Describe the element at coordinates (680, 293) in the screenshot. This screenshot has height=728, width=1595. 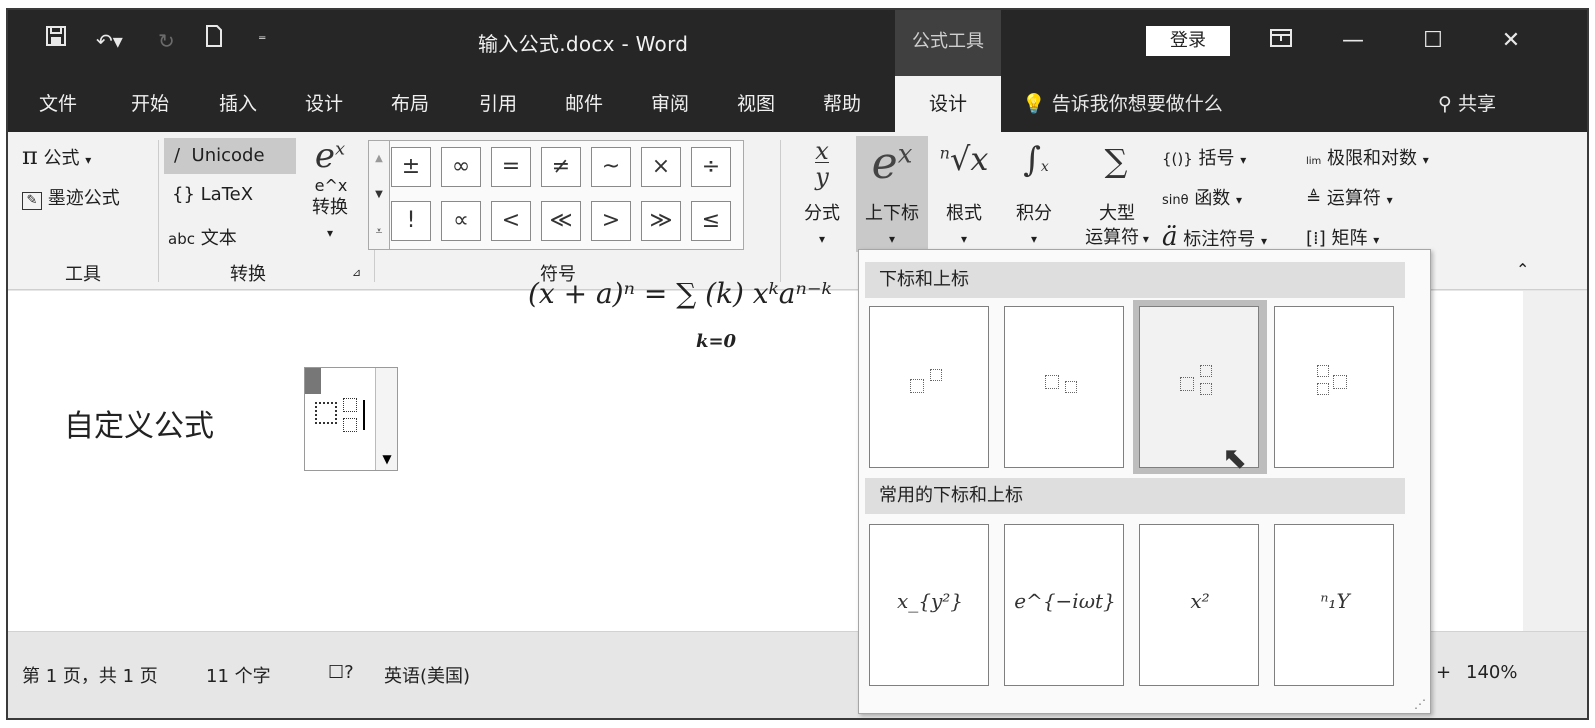
I see `binomial-formula: (x + a)ⁿ = ∑ (k) xᵏaⁿ⁻ᵏ` at that location.